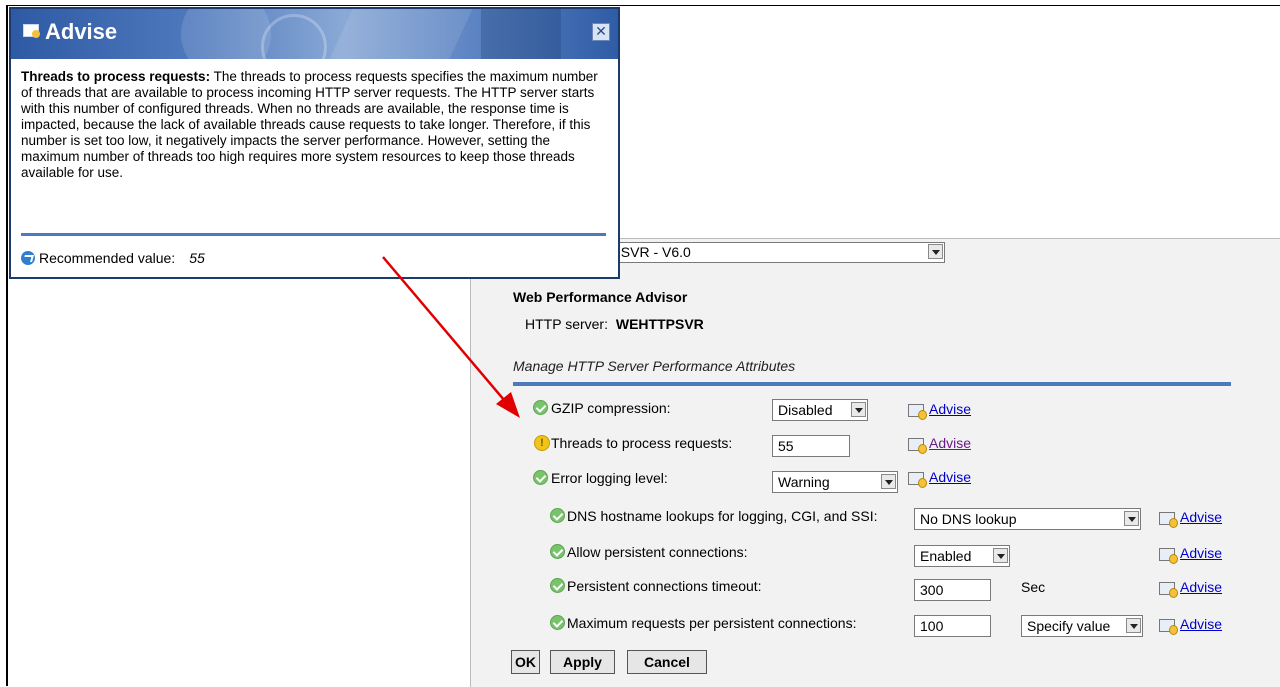  Describe the element at coordinates (875, 445) in the screenshot. I see `setting-row-threads: ! Threads to process requests: 55 Advise` at that location.